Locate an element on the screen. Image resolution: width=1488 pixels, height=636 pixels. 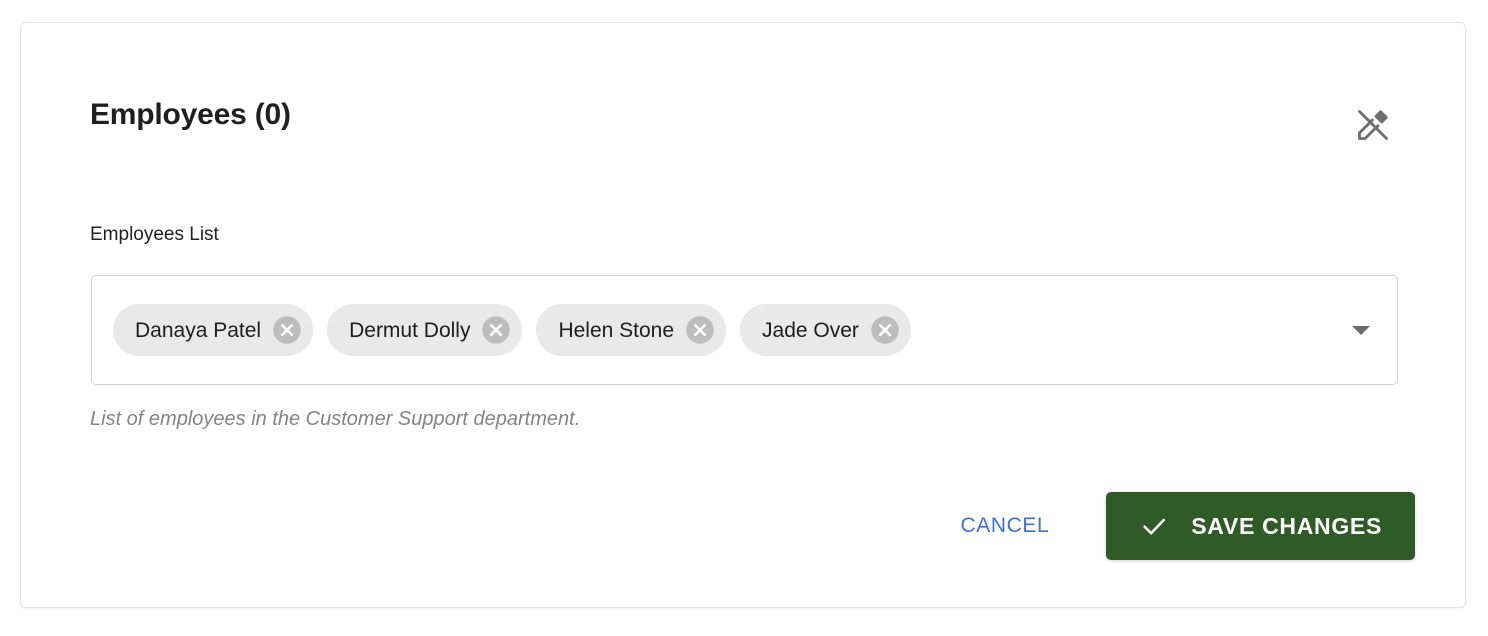
chip-label: Danaya Patel is located at coordinates (198, 330).